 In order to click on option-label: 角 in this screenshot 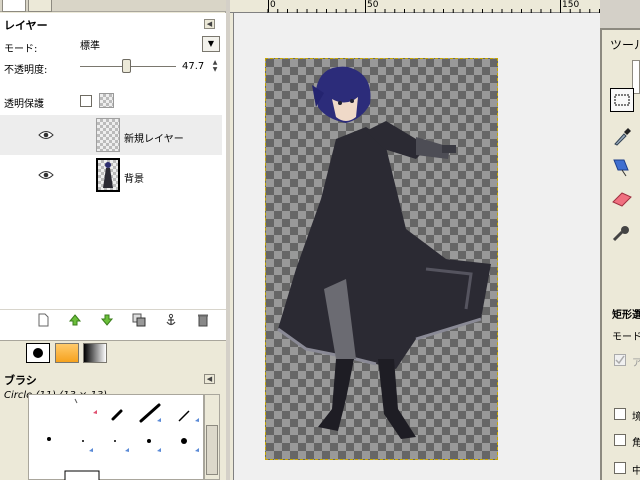, I will do `click(636, 443)`.